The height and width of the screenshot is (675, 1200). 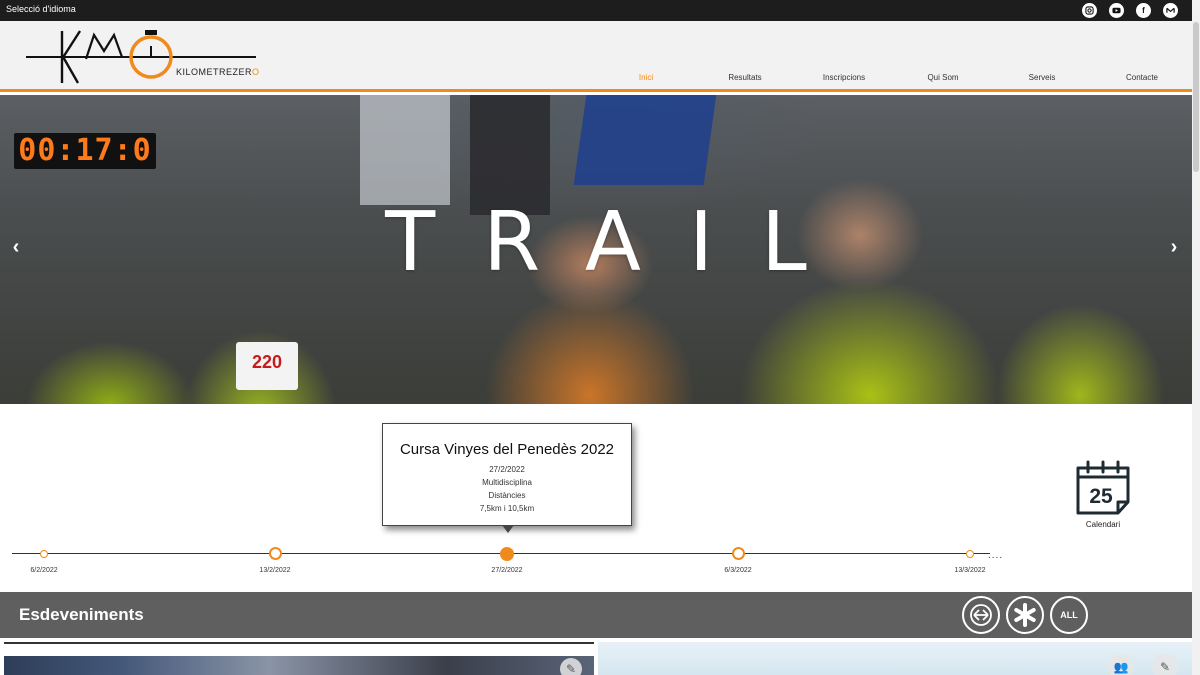 I want to click on slider-prev-button: ‹, so click(x=16, y=247).